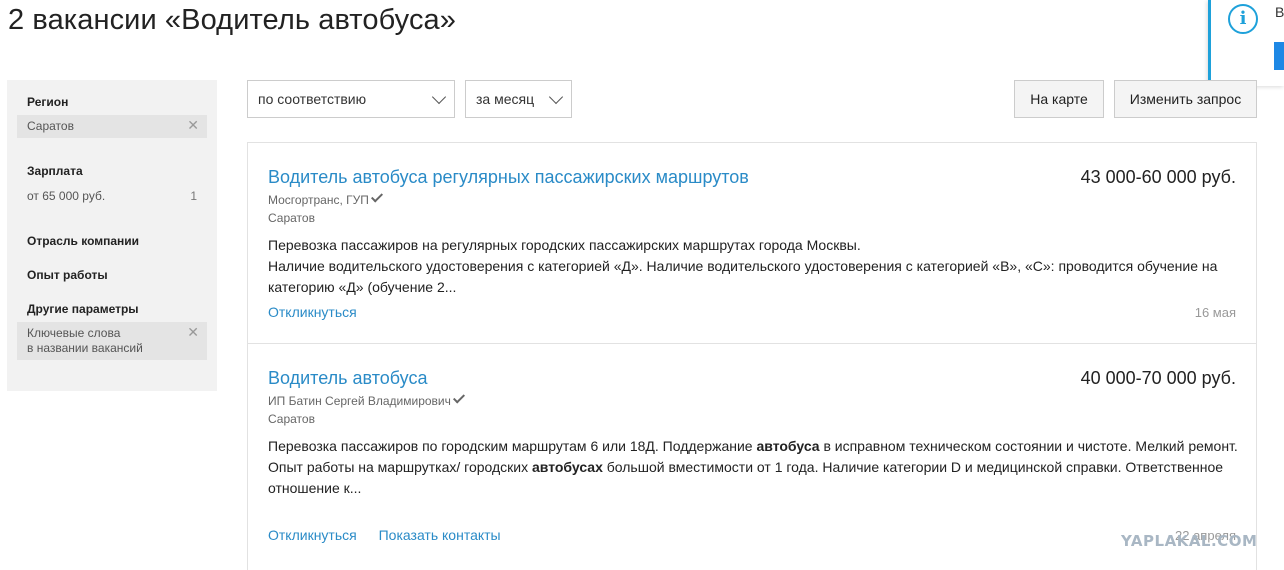 The width and height of the screenshot is (1284, 570). What do you see at coordinates (67, 275) in the screenshot?
I see `filter-title-experience: Опыт работы` at bounding box center [67, 275].